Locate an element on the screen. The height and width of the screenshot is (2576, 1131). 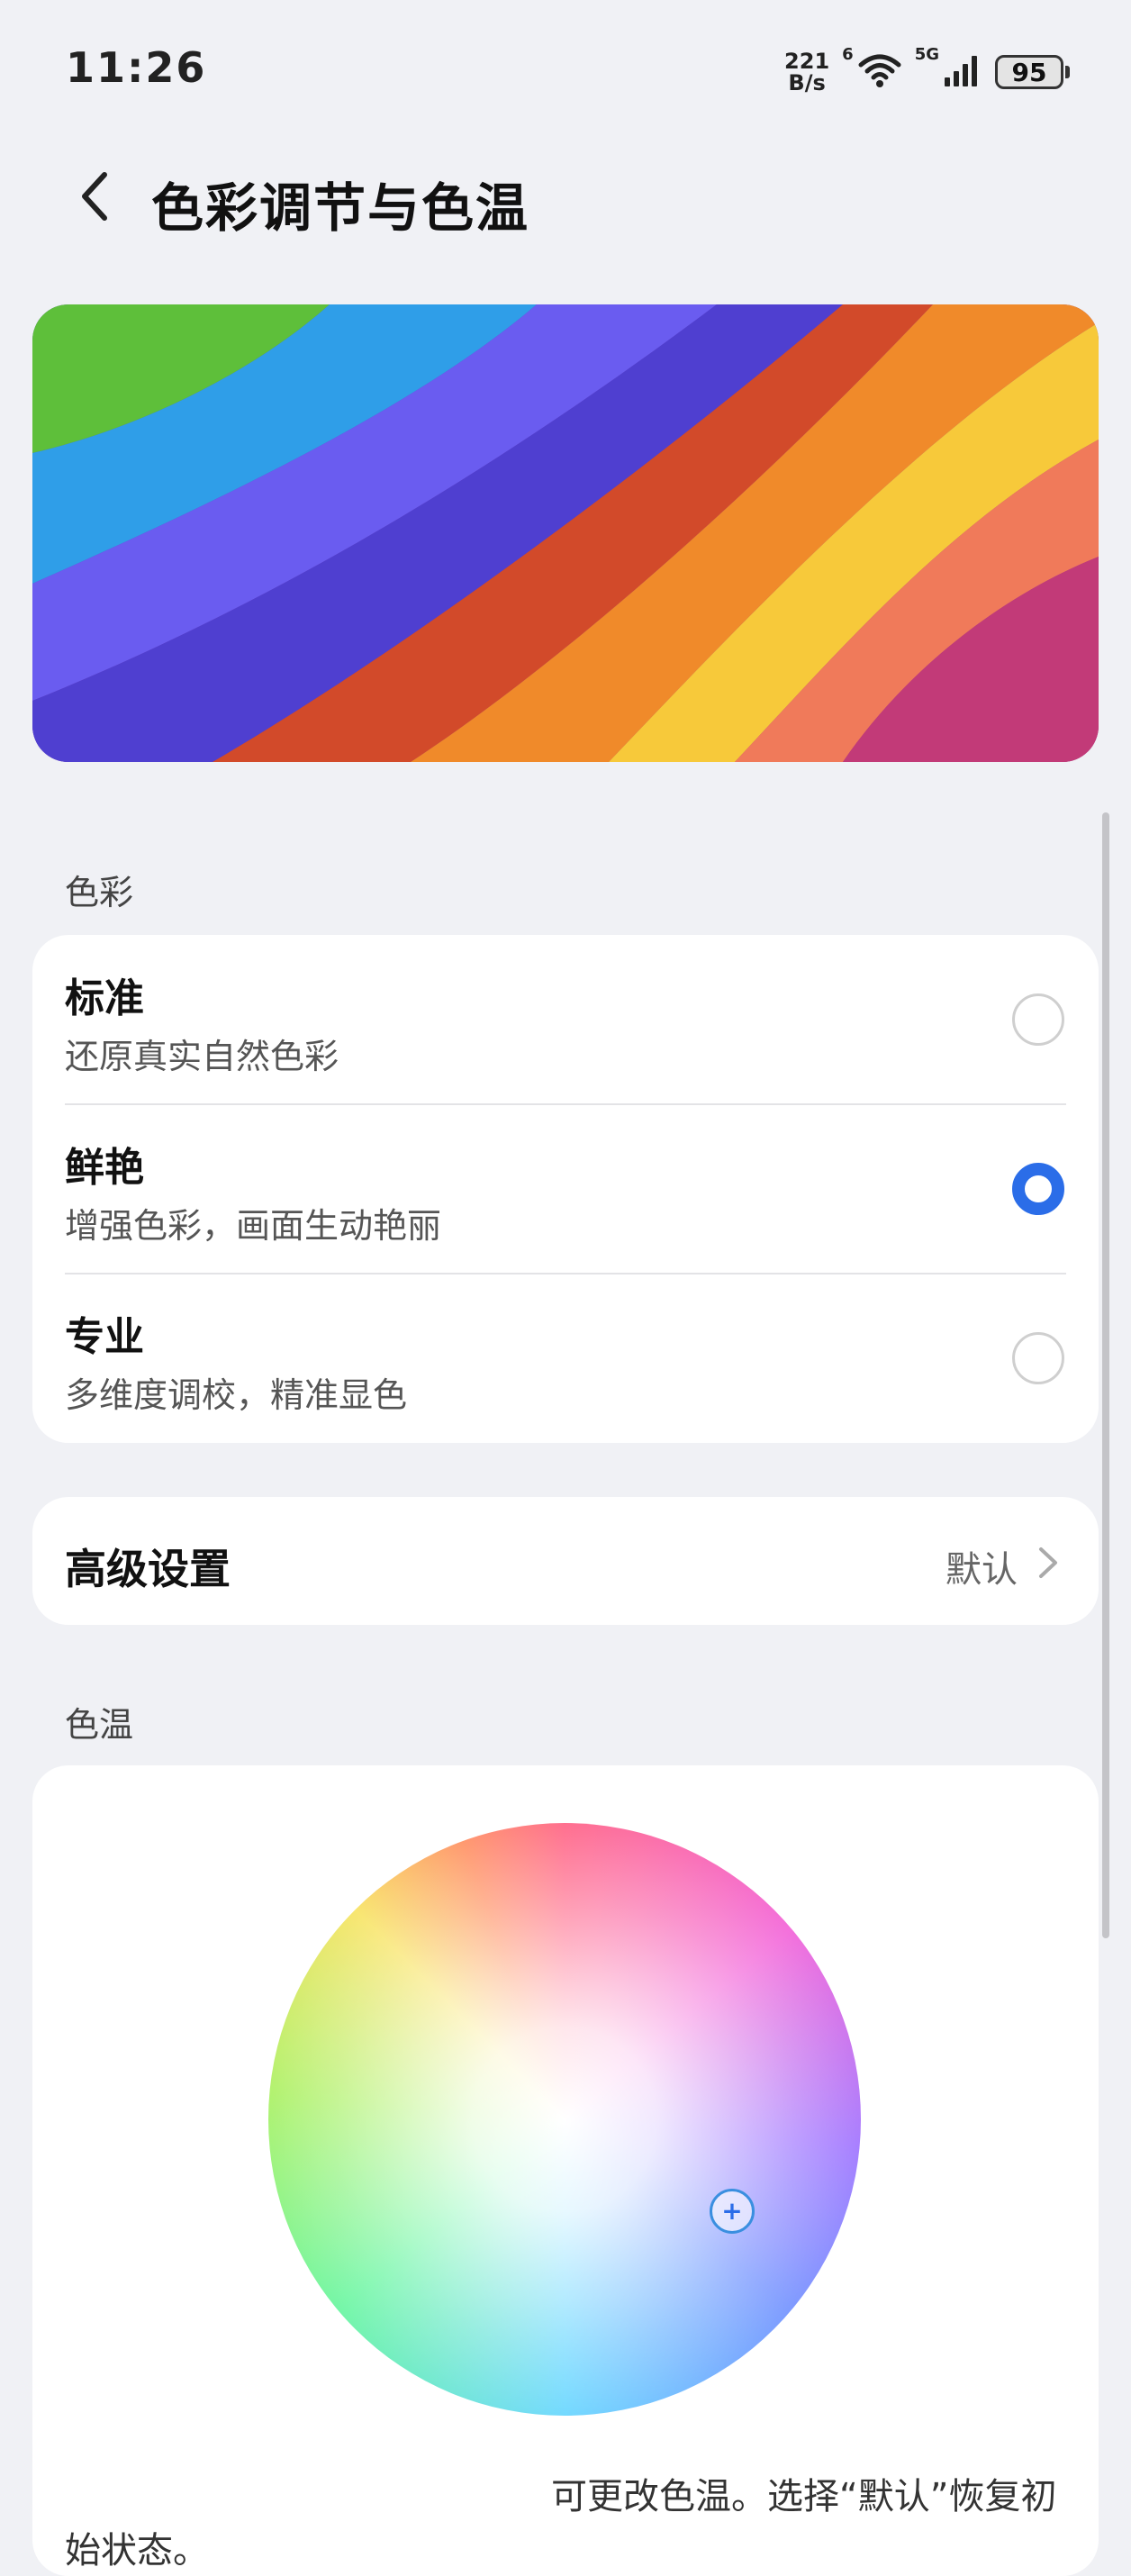
color-wheel is located at coordinates (564, 2119).